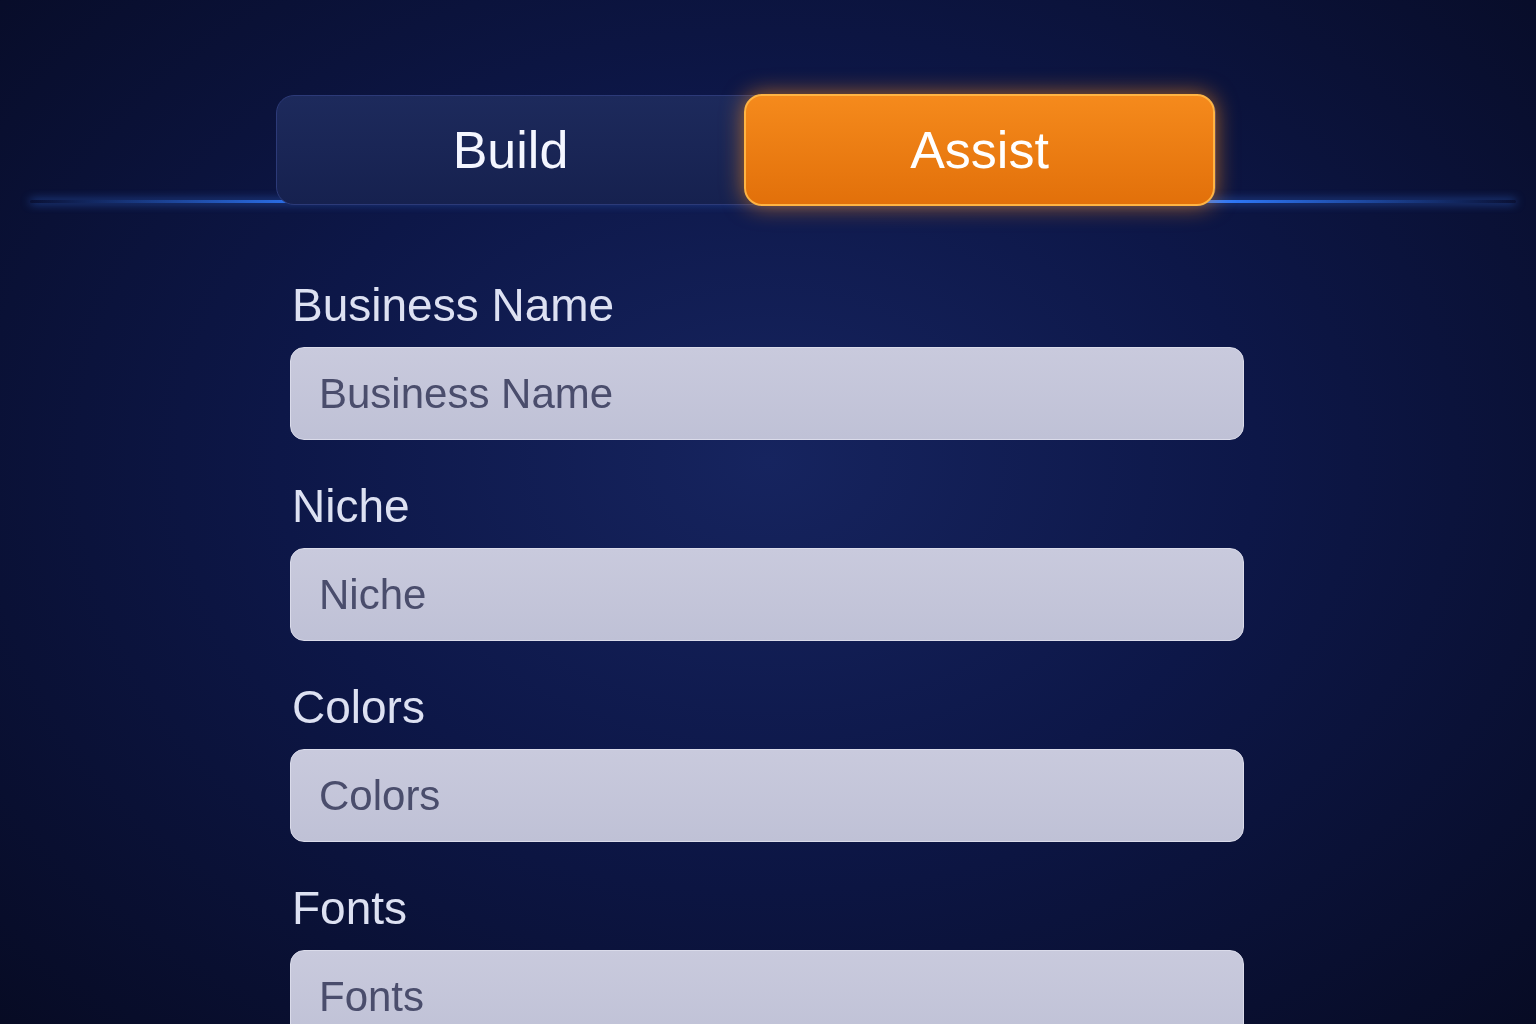  I want to click on tab: Build, so click(510, 150).